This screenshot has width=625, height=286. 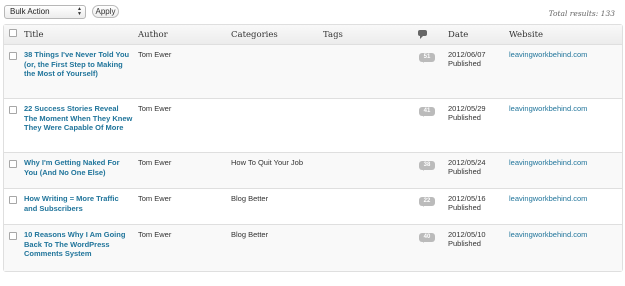 What do you see at coordinates (467, 234) in the screenshot?
I see `post-date: 2012/05/10` at bounding box center [467, 234].